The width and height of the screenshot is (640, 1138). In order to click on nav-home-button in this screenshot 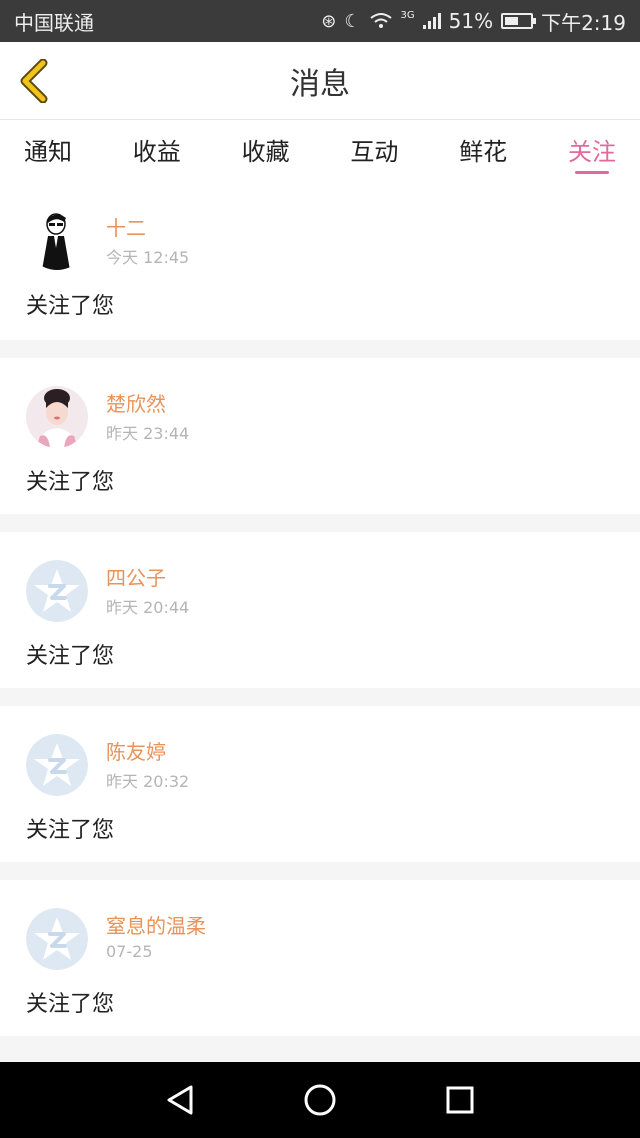, I will do `click(320, 1100)`.